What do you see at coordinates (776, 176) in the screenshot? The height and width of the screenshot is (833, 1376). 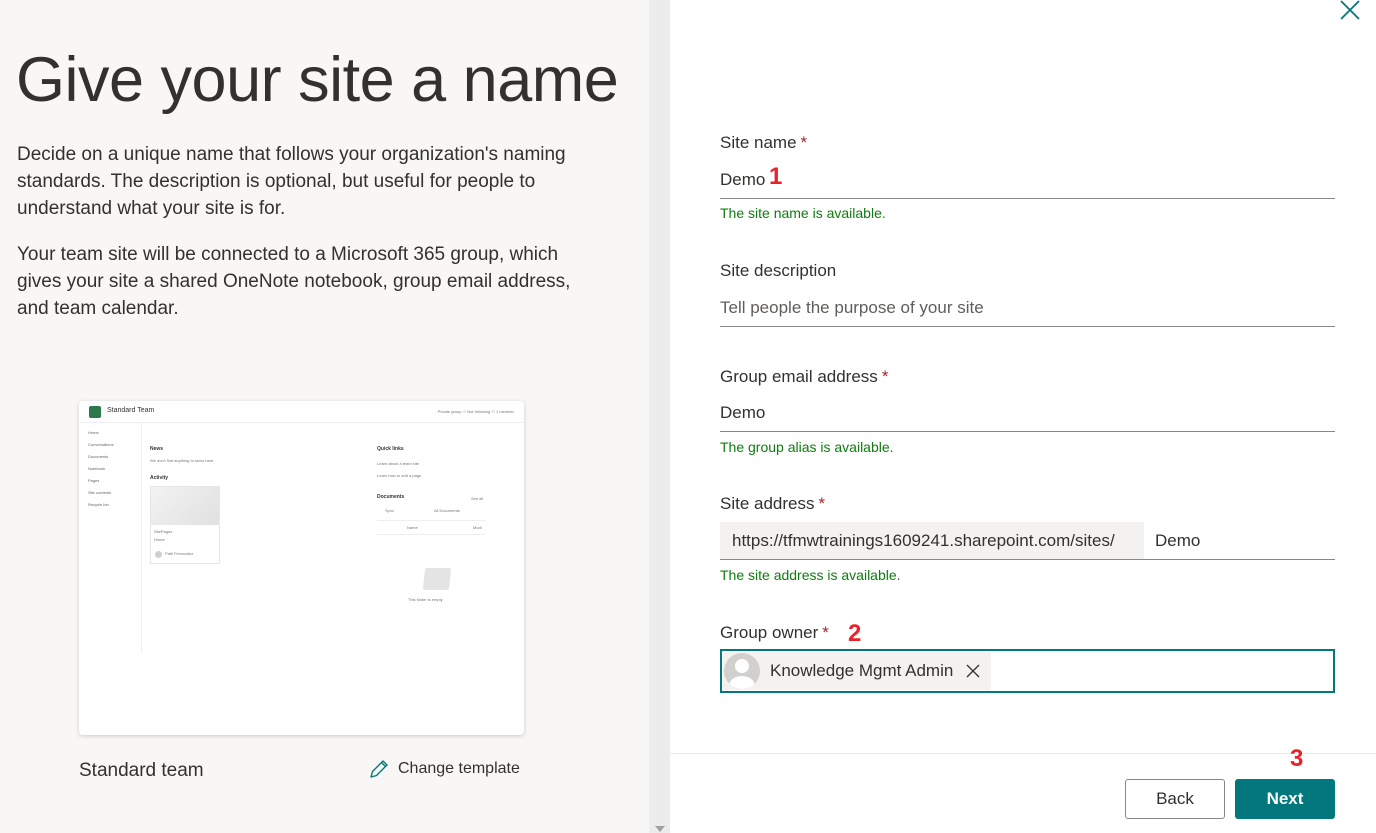 I see `annotation-marker-1: 1` at bounding box center [776, 176].